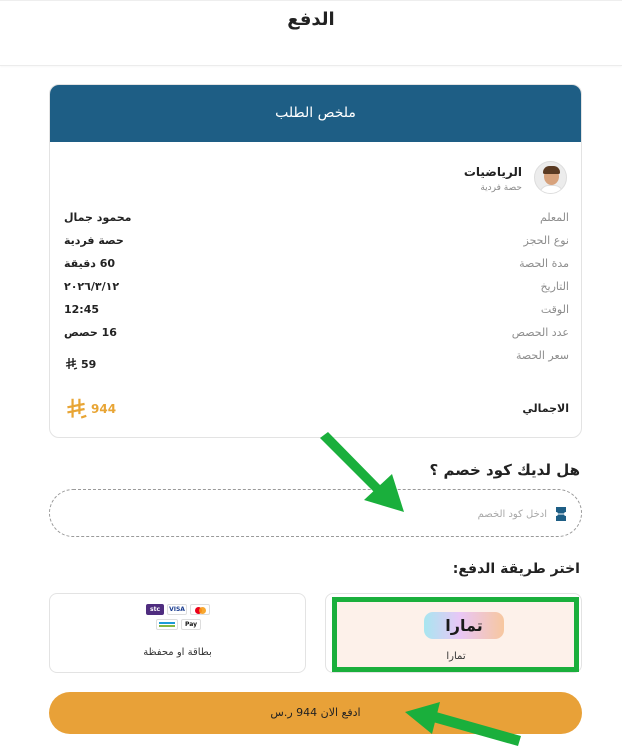  I want to click on row-value: ٢٠٢٦/٣/١٢, so click(92, 286).